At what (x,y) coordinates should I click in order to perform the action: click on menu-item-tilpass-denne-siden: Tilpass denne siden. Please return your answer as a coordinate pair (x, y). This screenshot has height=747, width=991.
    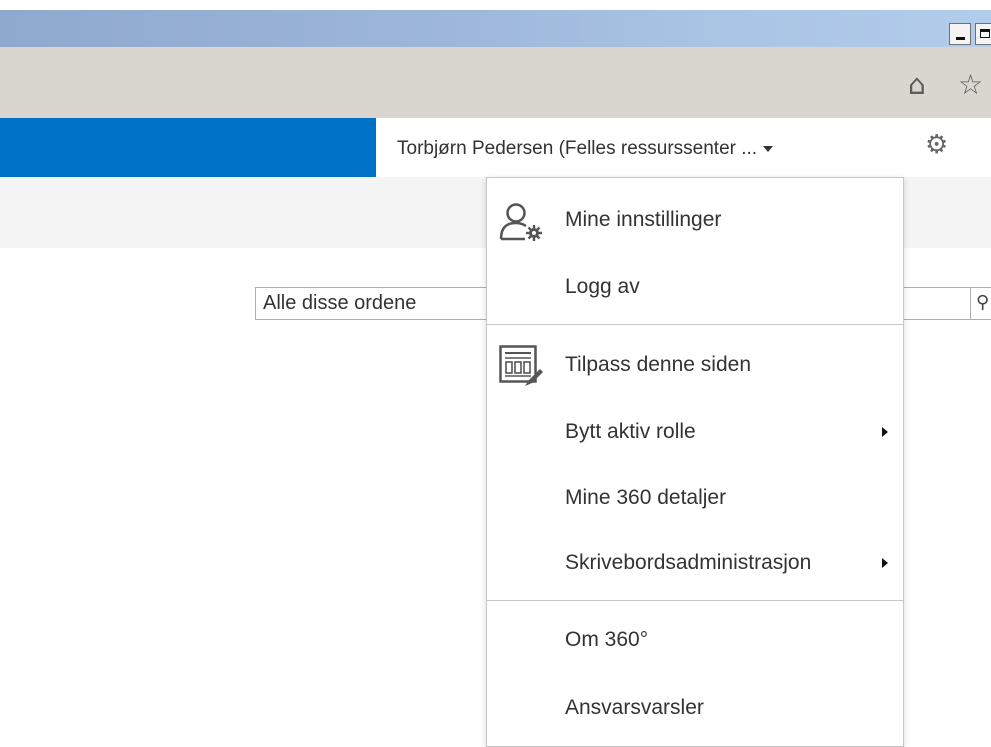
    Looking at the image, I should click on (695, 365).